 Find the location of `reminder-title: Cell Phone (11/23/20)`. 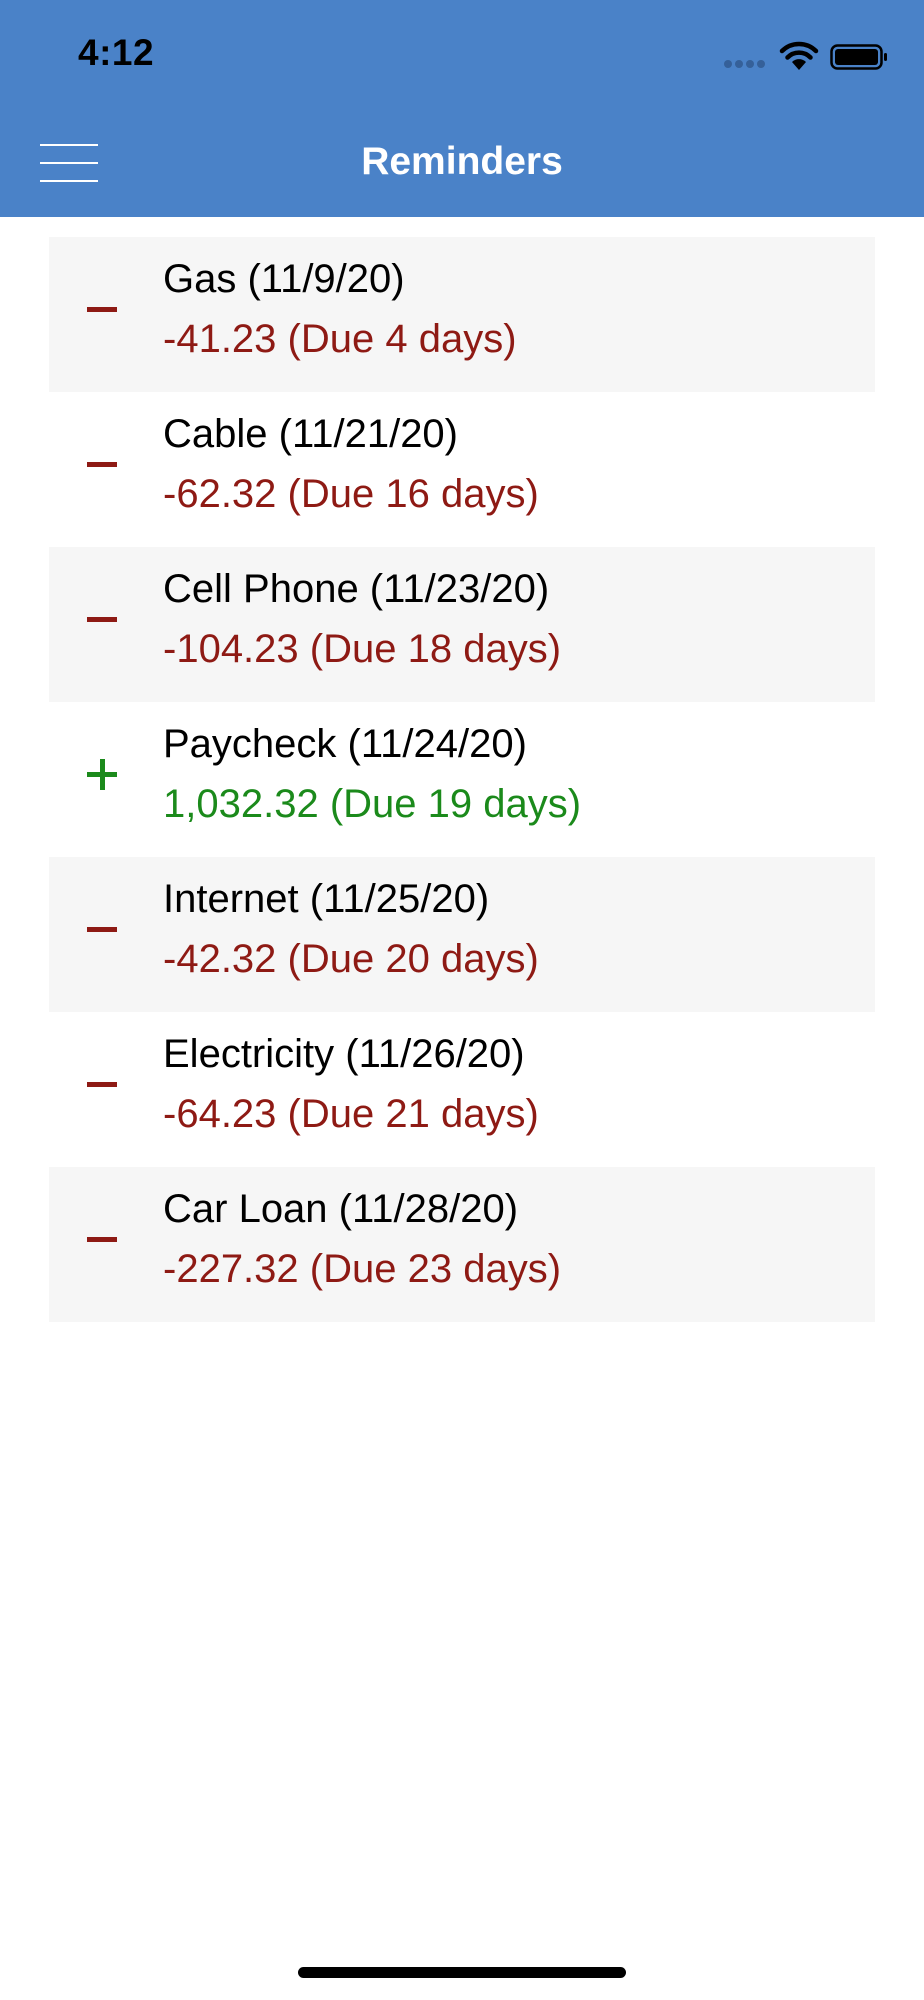

reminder-title: Cell Phone (11/23/20) is located at coordinates (356, 589).